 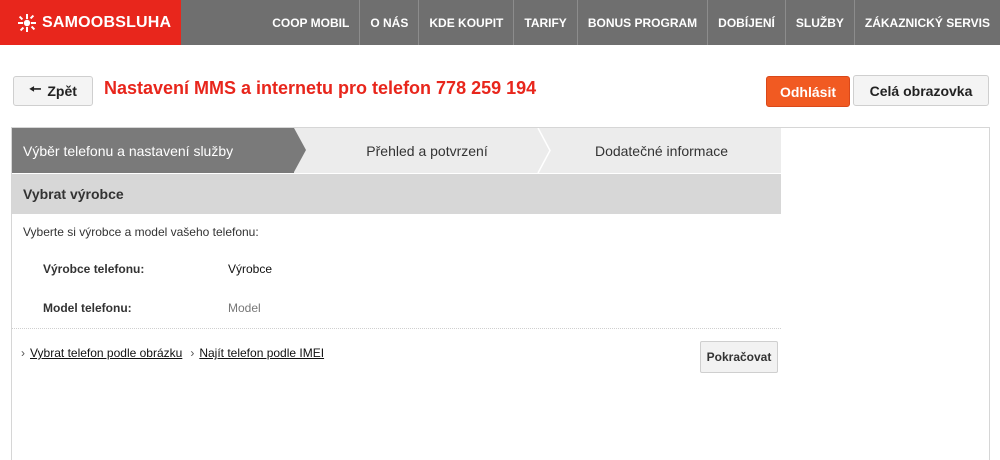 I want to click on nav-item-dobijeni: DOBÍJENÍ, so click(x=746, y=22).